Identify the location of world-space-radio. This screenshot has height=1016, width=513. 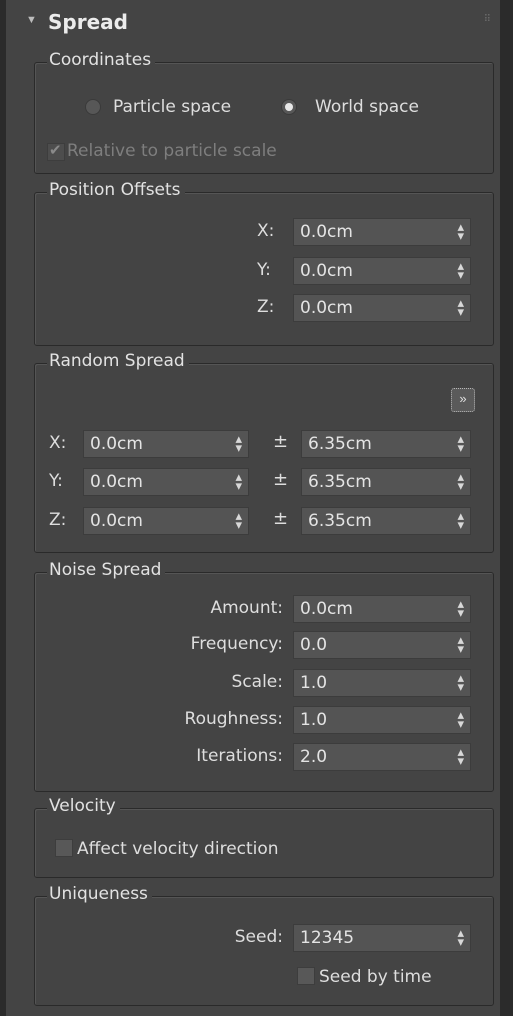
(289, 107).